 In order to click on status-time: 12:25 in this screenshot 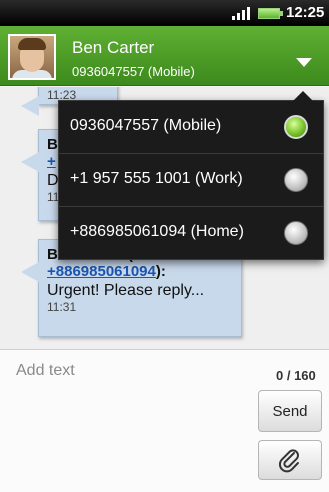, I will do `click(305, 12)`.